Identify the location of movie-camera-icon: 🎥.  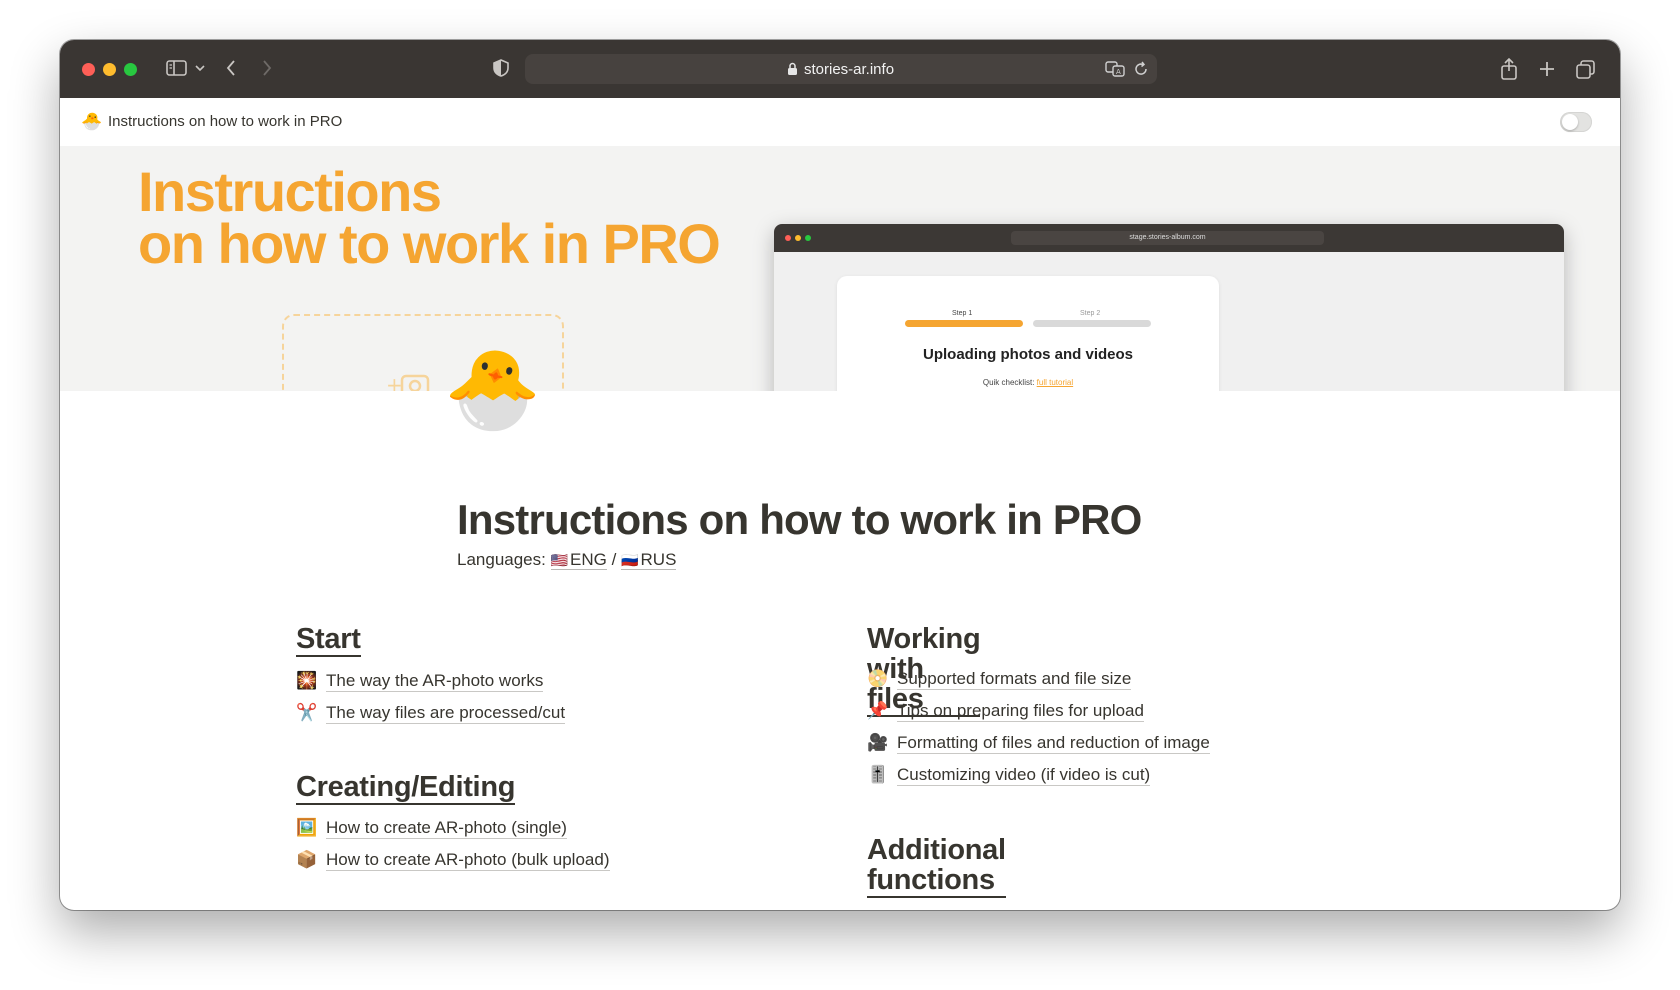
(878, 742).